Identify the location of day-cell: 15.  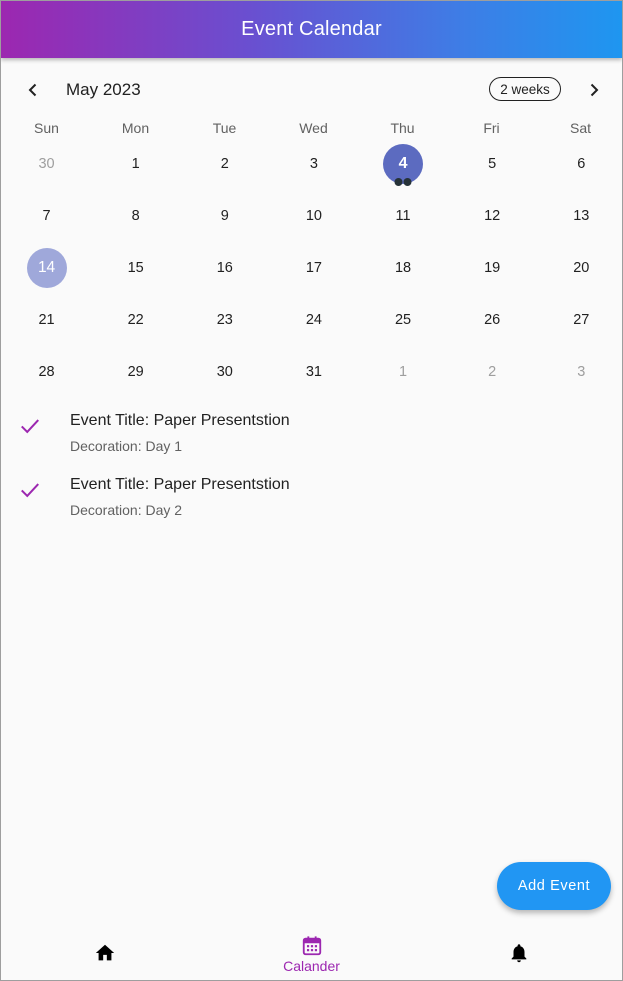
(135, 268).